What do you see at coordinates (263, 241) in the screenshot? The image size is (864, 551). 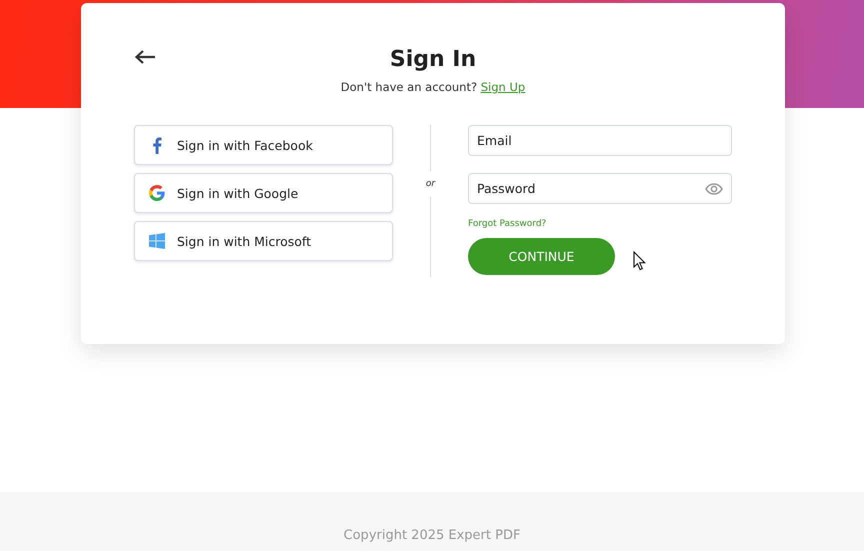 I see `social-sign-in-button: Sign in with Microsoft` at bounding box center [263, 241].